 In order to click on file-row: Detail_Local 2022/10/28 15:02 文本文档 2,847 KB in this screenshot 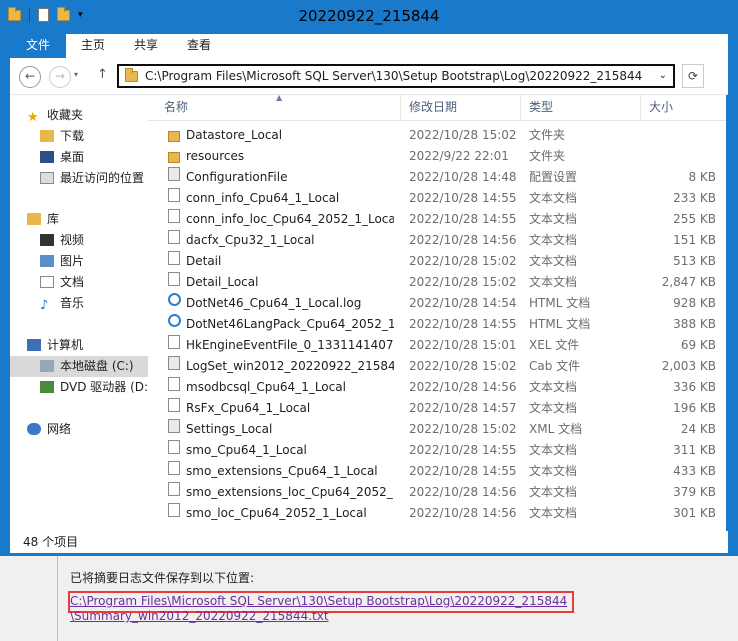, I will do `click(437, 282)`.